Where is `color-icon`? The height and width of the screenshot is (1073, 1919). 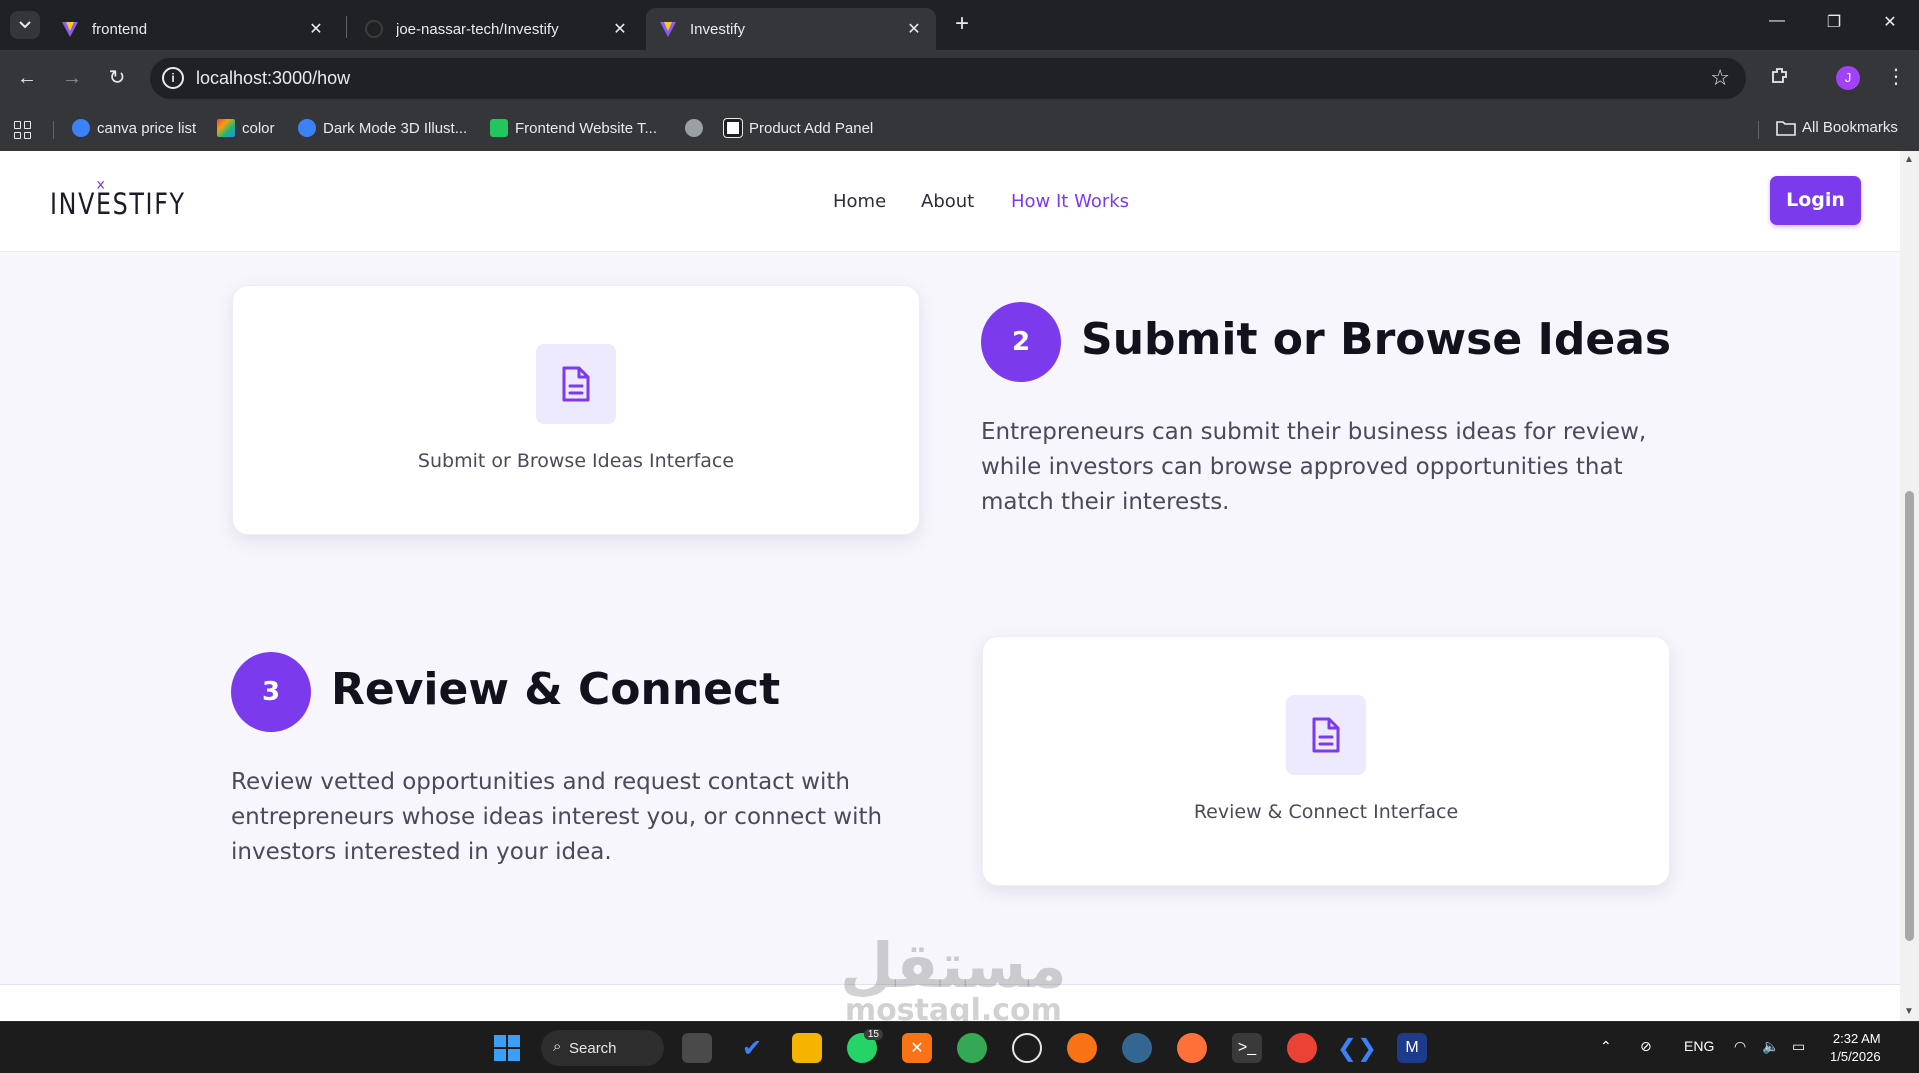
color-icon is located at coordinates (226, 128).